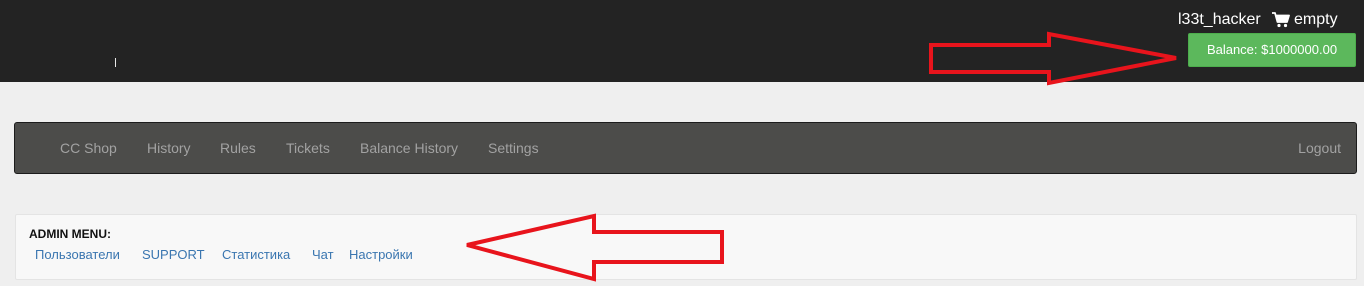 The image size is (1364, 286). What do you see at coordinates (308, 148) in the screenshot?
I see `nav-item-tickets: Tickets` at bounding box center [308, 148].